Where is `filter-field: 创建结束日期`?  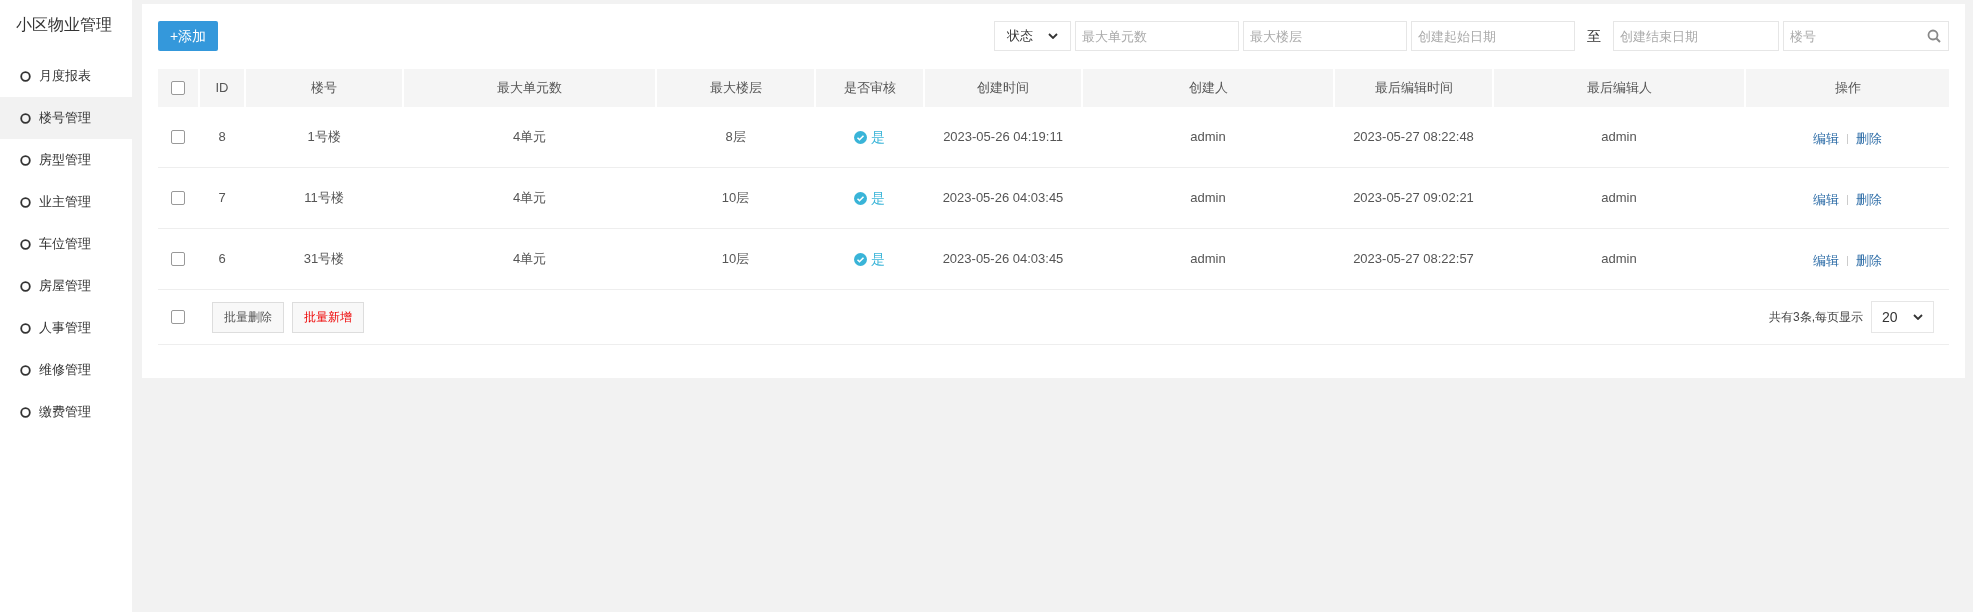 filter-field: 创建结束日期 is located at coordinates (1696, 36).